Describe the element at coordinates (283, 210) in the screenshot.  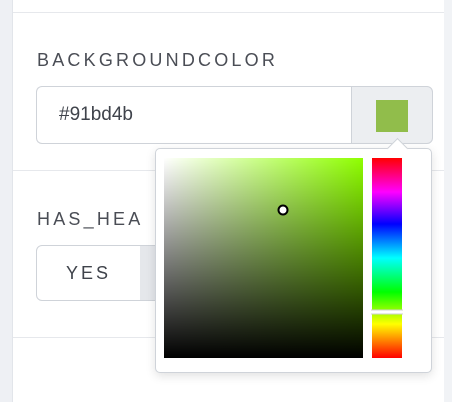
I see `color-selector-handle` at that location.